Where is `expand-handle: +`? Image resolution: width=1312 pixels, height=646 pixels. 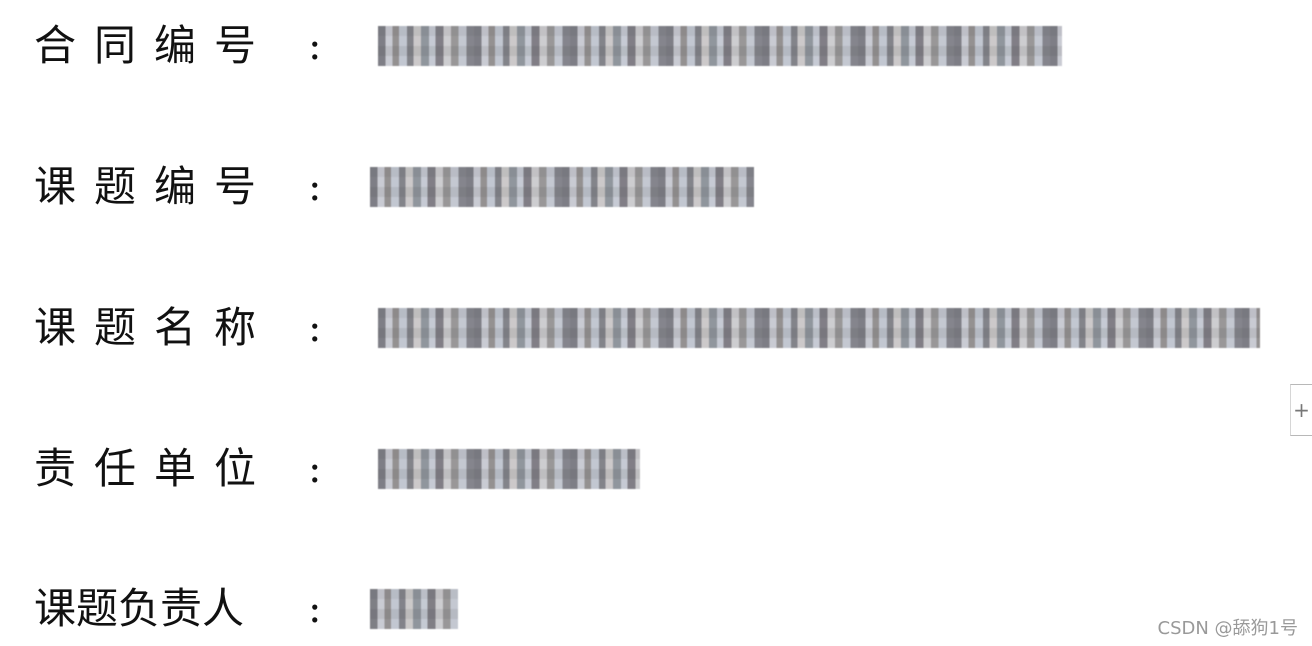
expand-handle: + is located at coordinates (1301, 410).